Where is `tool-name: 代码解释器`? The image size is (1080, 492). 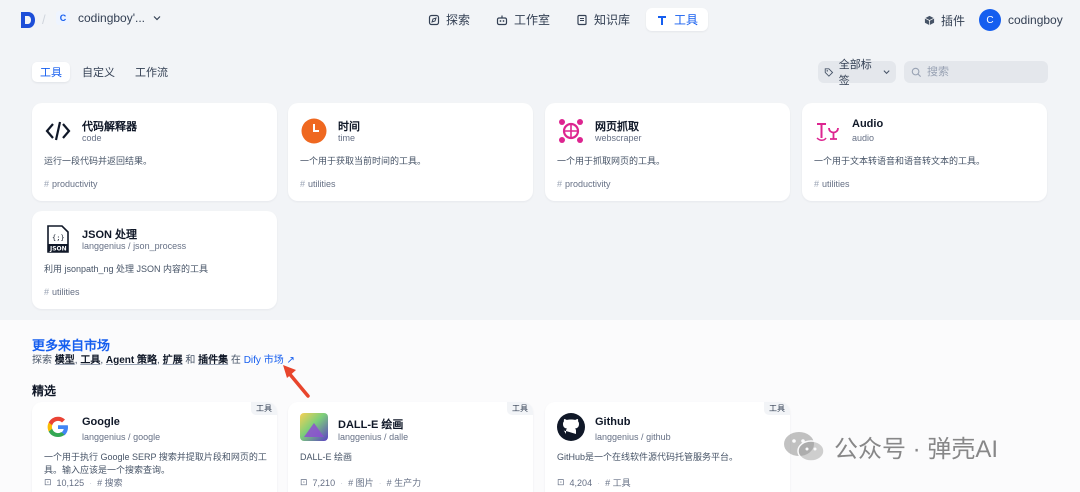 tool-name: 代码解释器 is located at coordinates (109, 127).